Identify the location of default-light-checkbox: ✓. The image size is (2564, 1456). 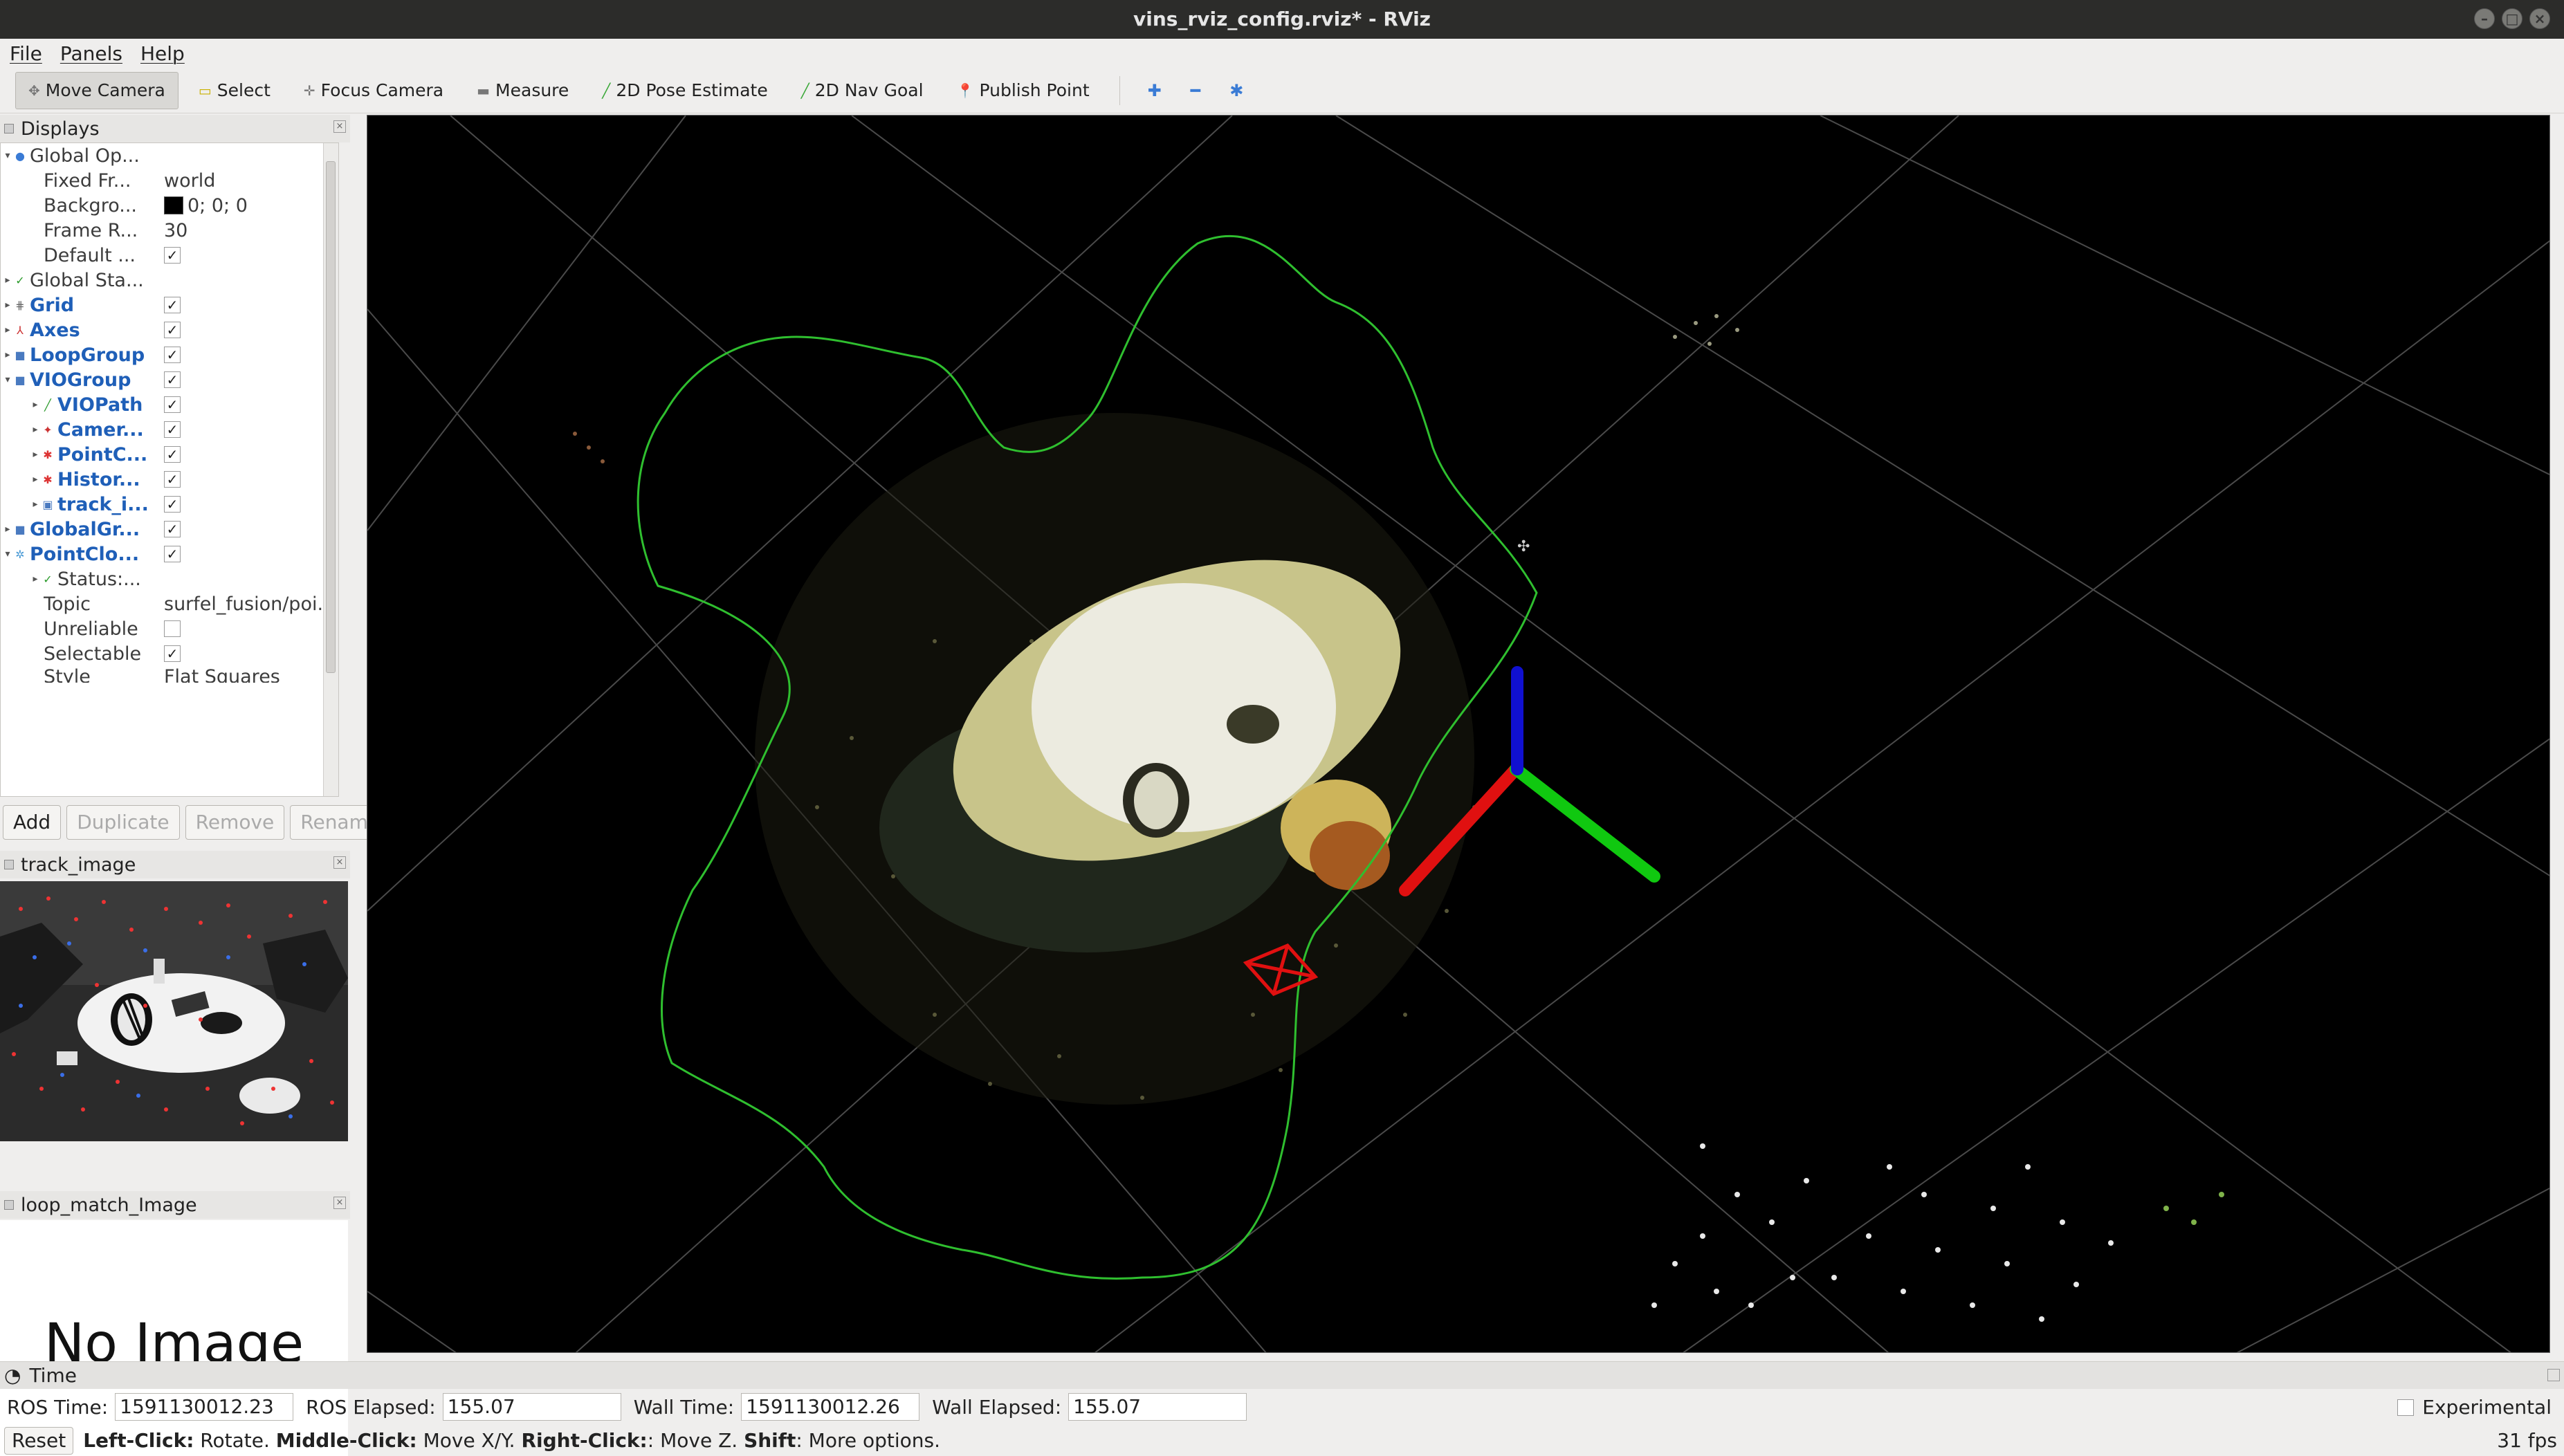
(172, 255).